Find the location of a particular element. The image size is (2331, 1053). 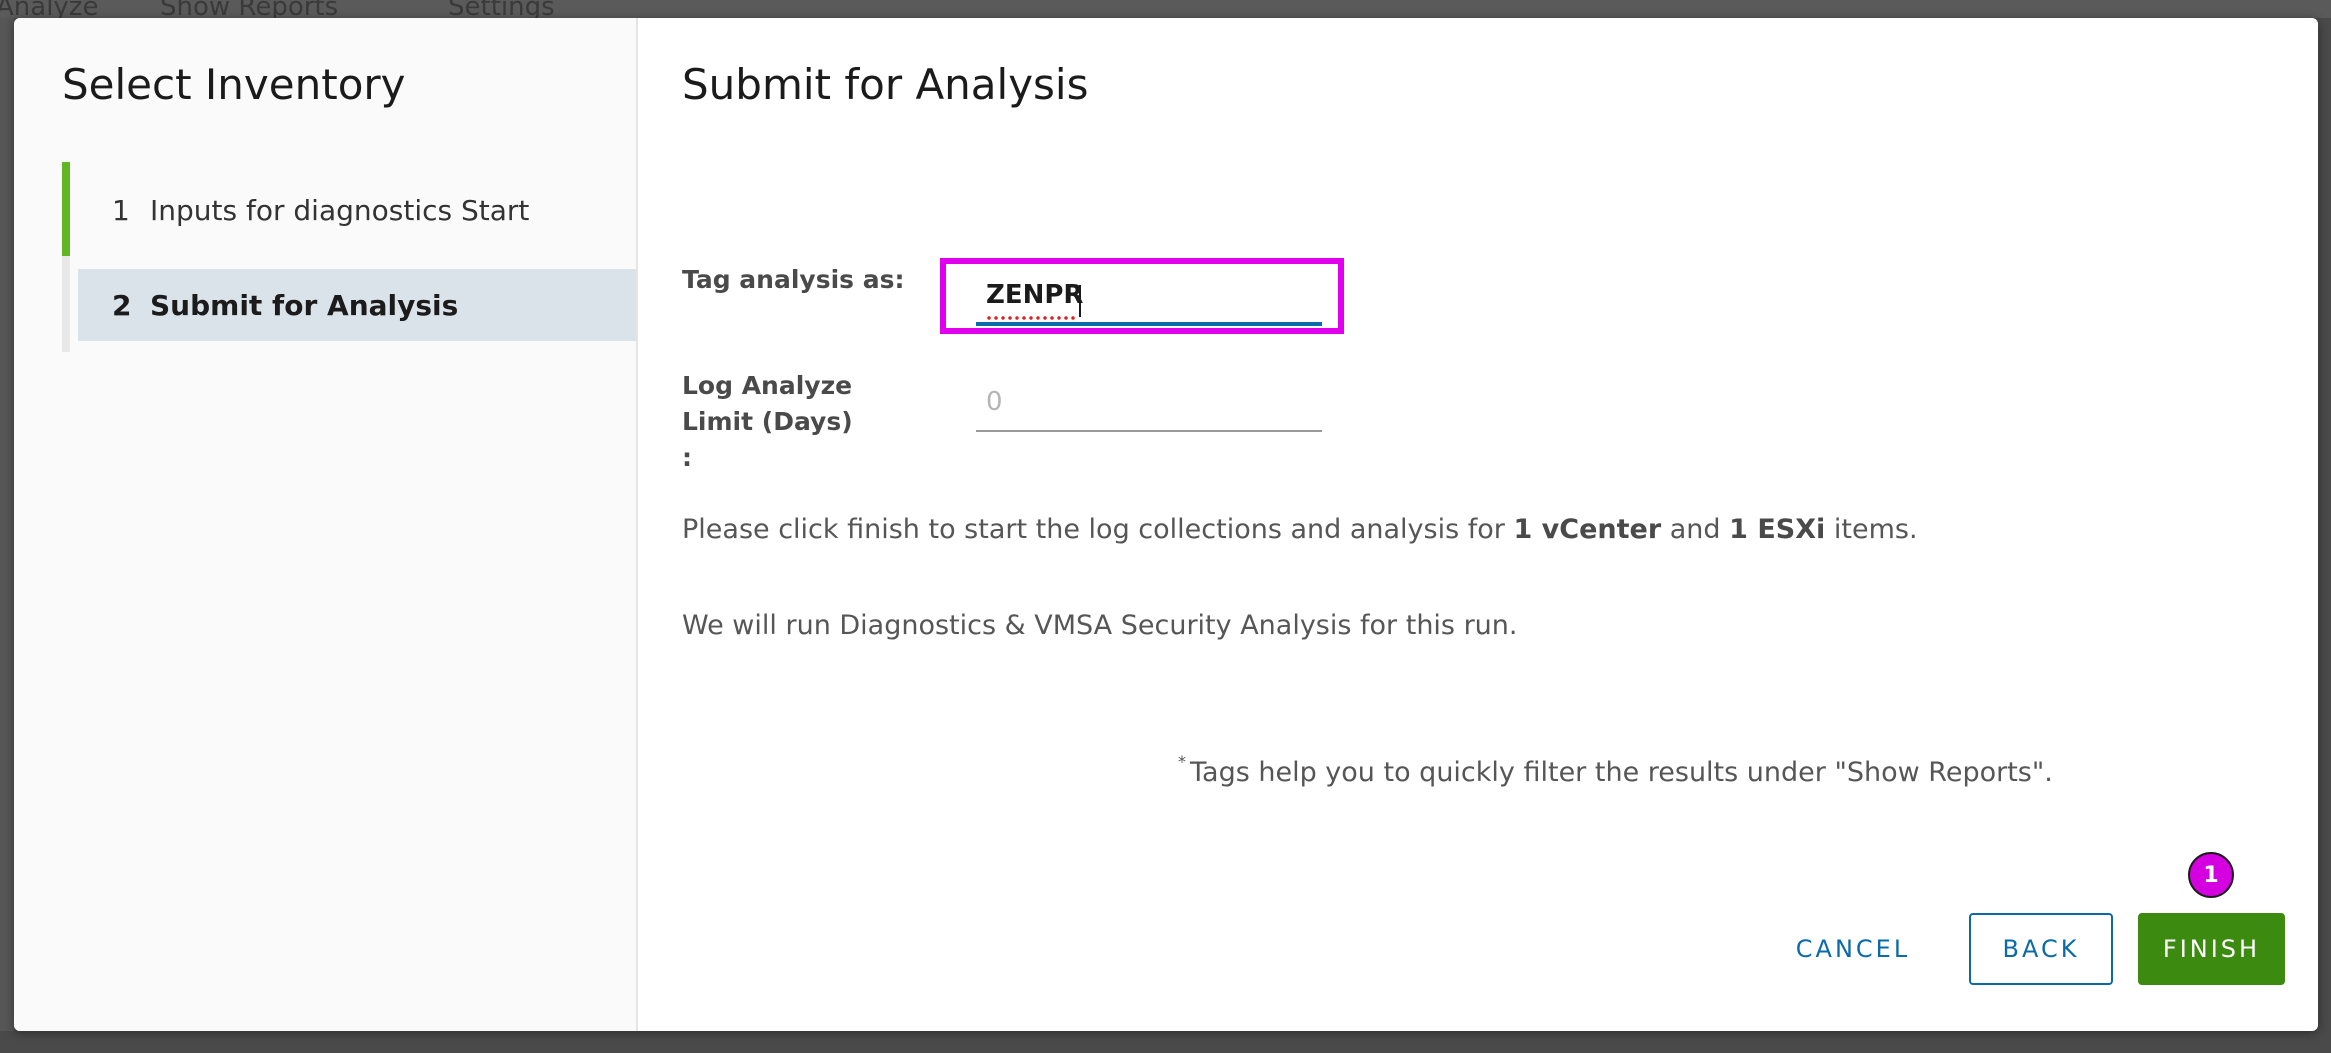

background-app-tabs: Analyze Show Reports Settings is located at coordinates (1165, 9).